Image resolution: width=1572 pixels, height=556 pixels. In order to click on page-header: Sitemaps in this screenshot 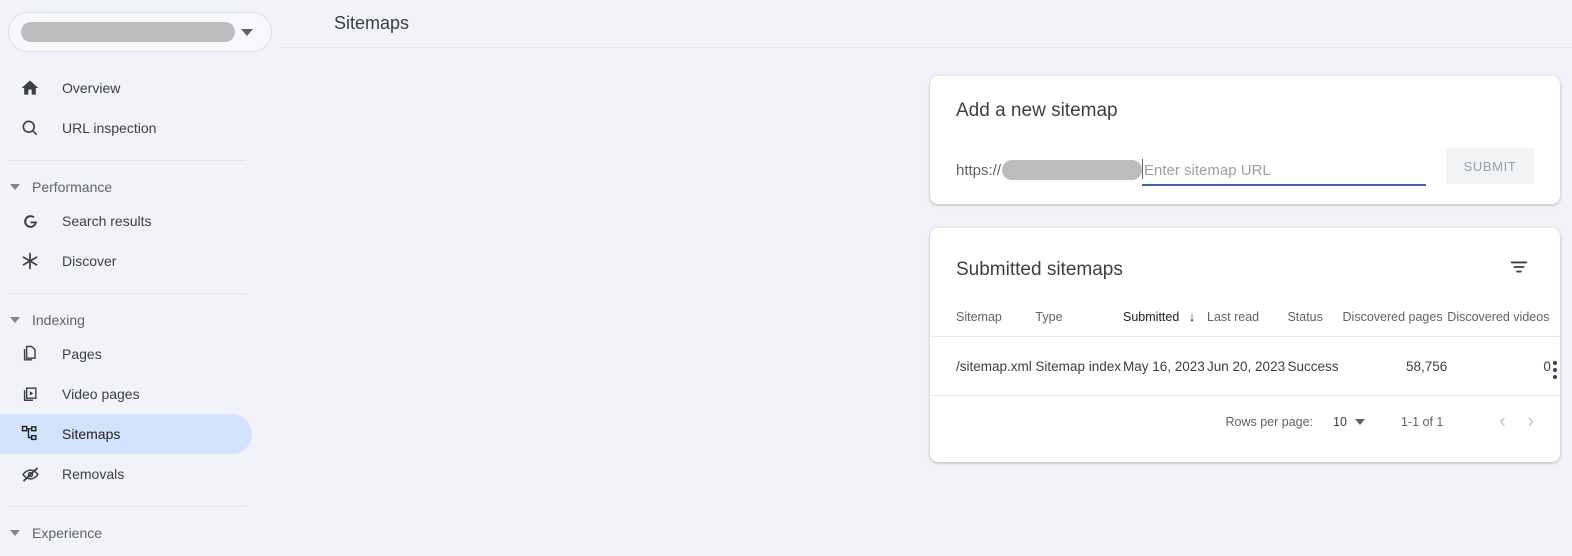, I will do `click(926, 24)`.